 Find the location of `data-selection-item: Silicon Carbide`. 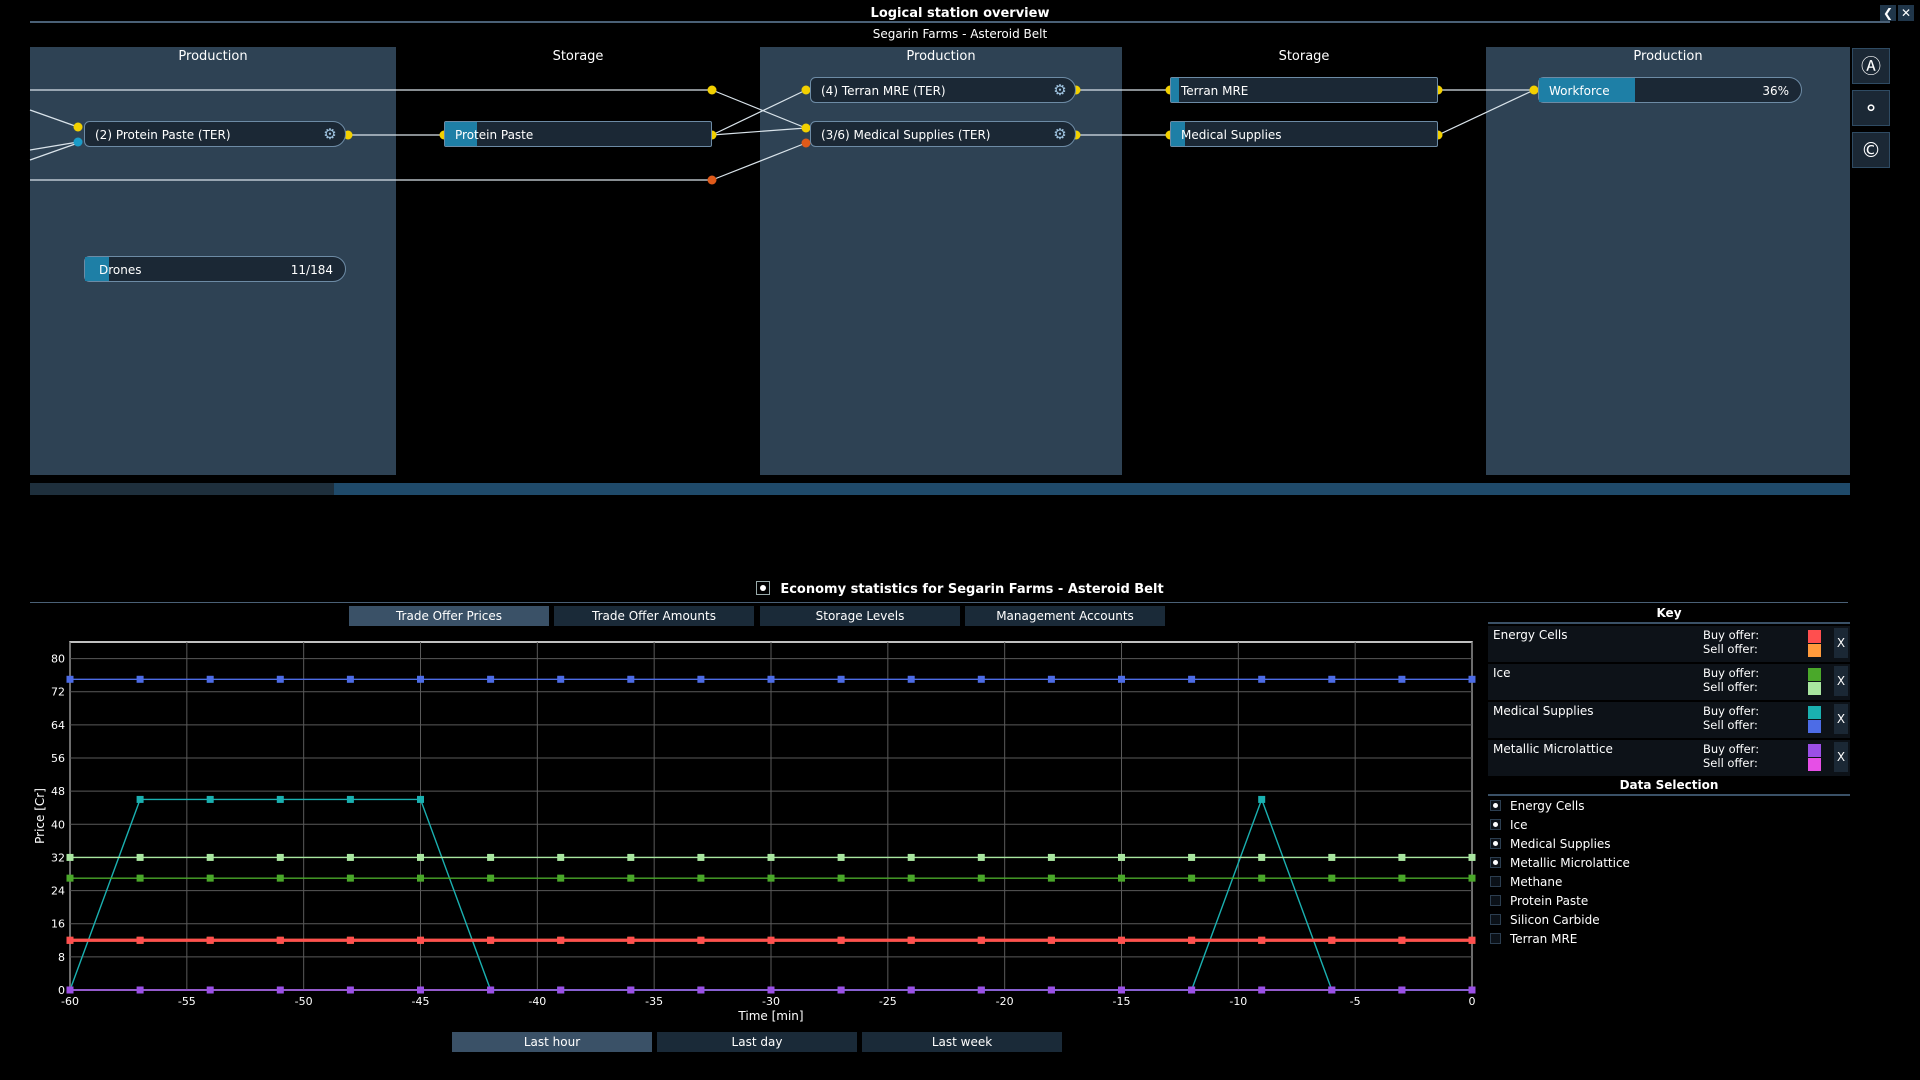

data-selection-item: Silicon Carbide is located at coordinates (1668, 921).